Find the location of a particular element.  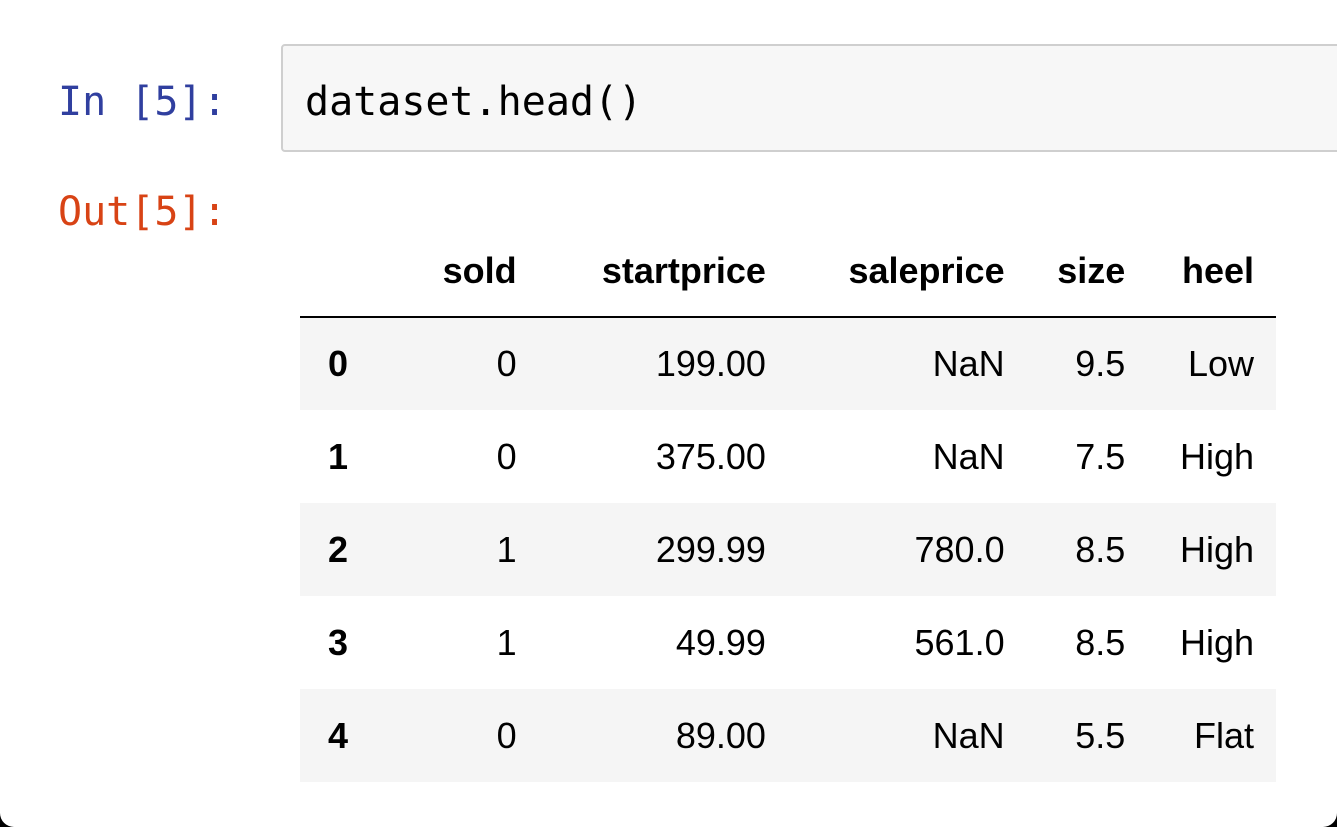

cell-startprice: 299.99 is located at coordinates (710, 549).